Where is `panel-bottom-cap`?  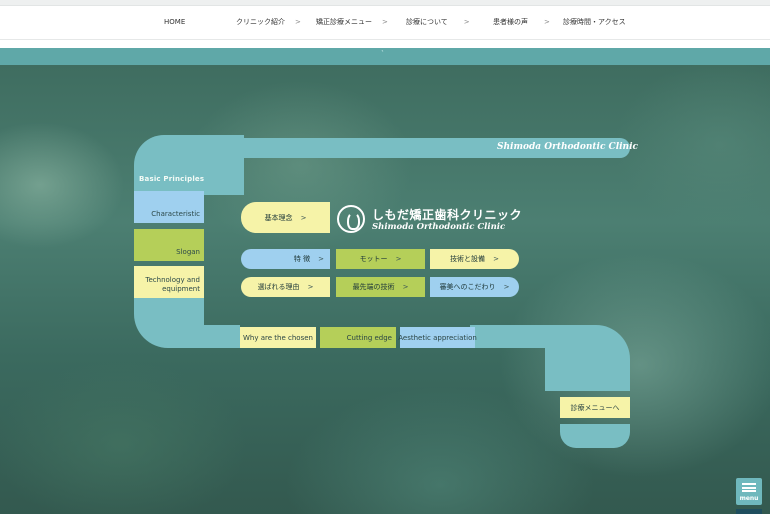 panel-bottom-cap is located at coordinates (595, 436).